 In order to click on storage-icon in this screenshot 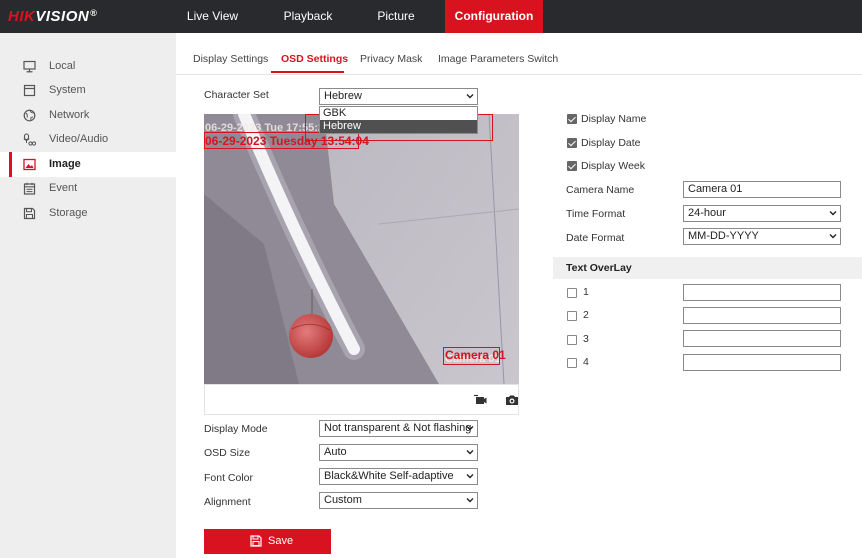, I will do `click(29, 213)`.